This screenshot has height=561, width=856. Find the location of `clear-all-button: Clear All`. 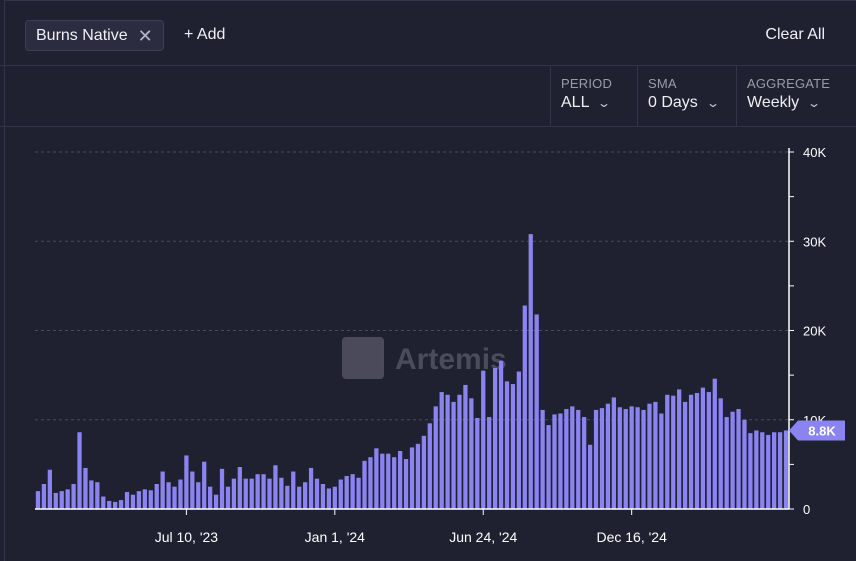

clear-all-button: Clear All is located at coordinates (795, 35).